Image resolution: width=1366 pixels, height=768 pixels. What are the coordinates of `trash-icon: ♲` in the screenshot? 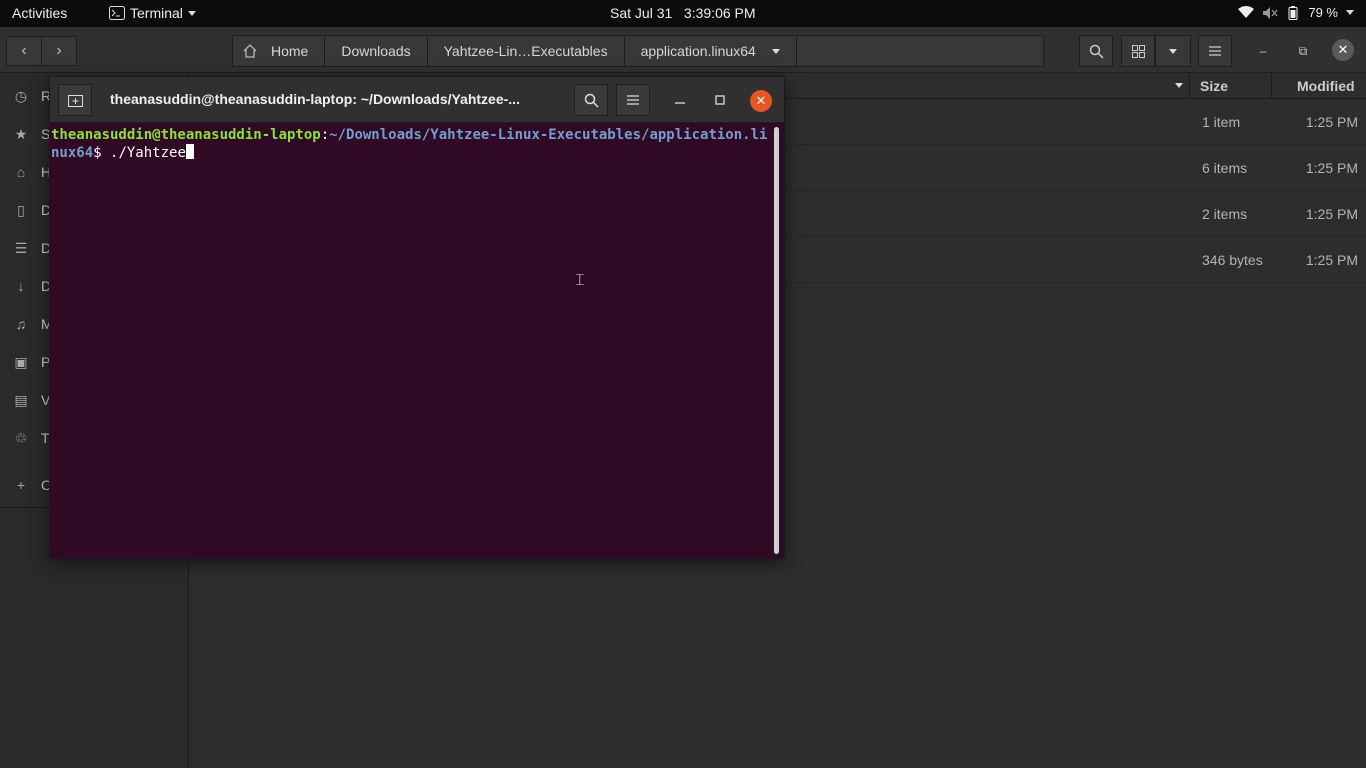 It's located at (21, 437).